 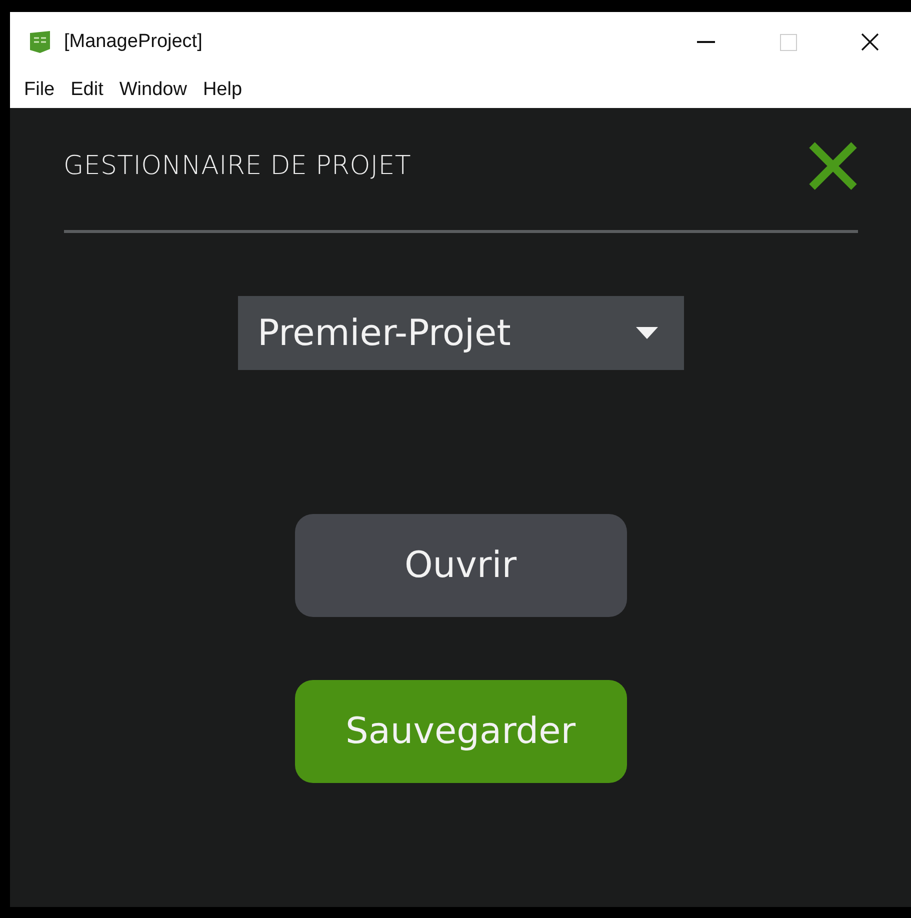 What do you see at coordinates (40, 42) in the screenshot?
I see `app-logo-icon` at bounding box center [40, 42].